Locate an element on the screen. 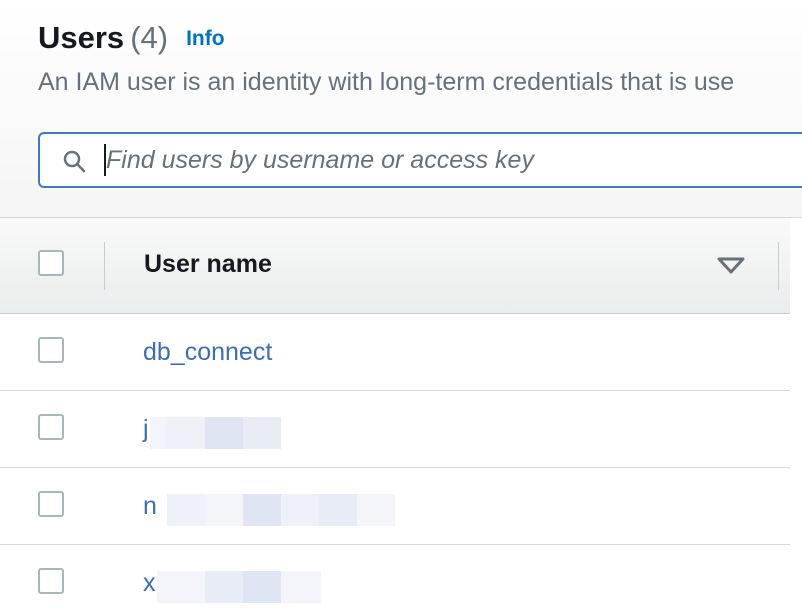  table-row: x is located at coordinates (395, 576).